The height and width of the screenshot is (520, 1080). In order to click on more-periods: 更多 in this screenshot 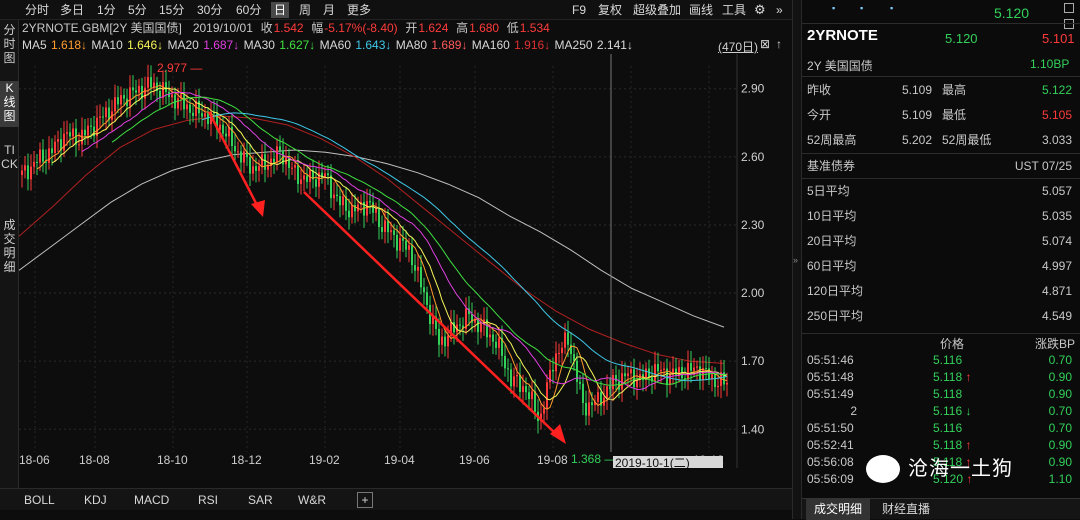, I will do `click(359, 10)`.